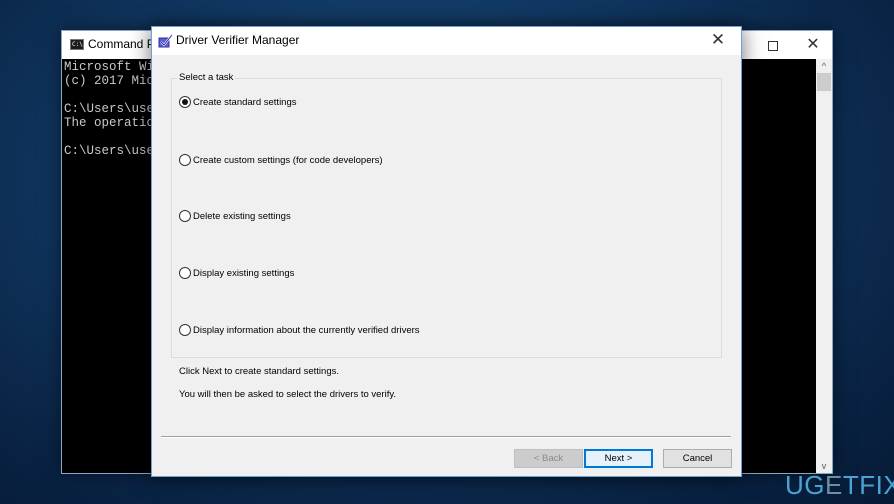  I want to click on option-label: Create standard settings, so click(245, 102).